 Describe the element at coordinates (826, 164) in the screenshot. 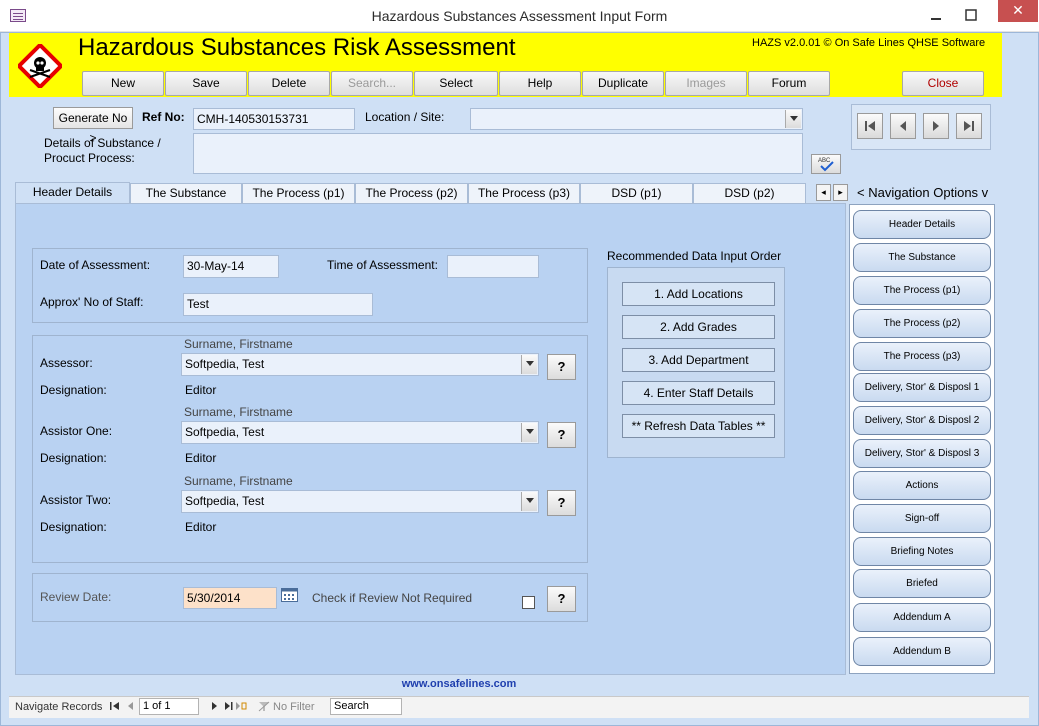

I see `spellcheck-button: ABC` at that location.